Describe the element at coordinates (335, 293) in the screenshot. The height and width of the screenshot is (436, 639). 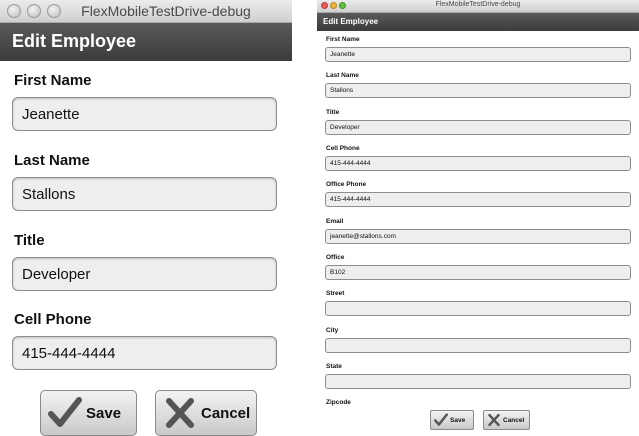
I see `street-label: Street` at that location.